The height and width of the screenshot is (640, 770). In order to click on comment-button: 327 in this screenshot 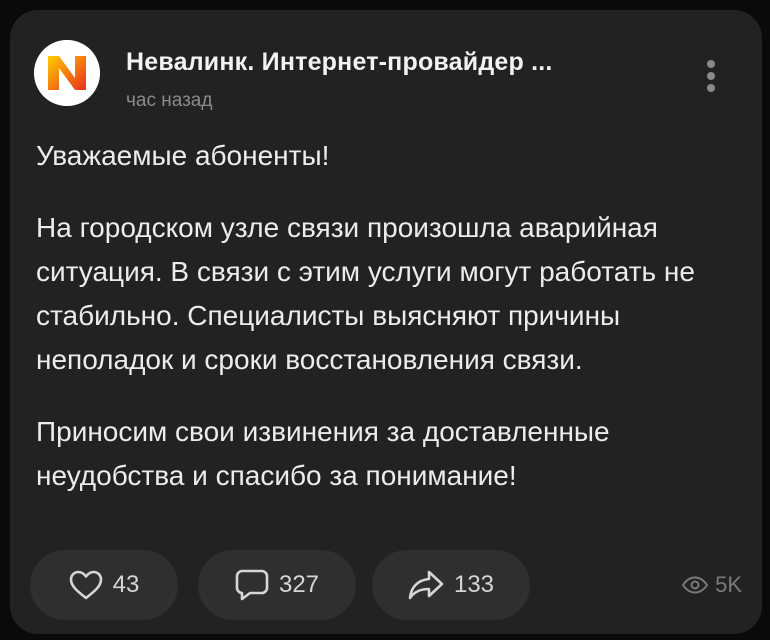, I will do `click(277, 585)`.